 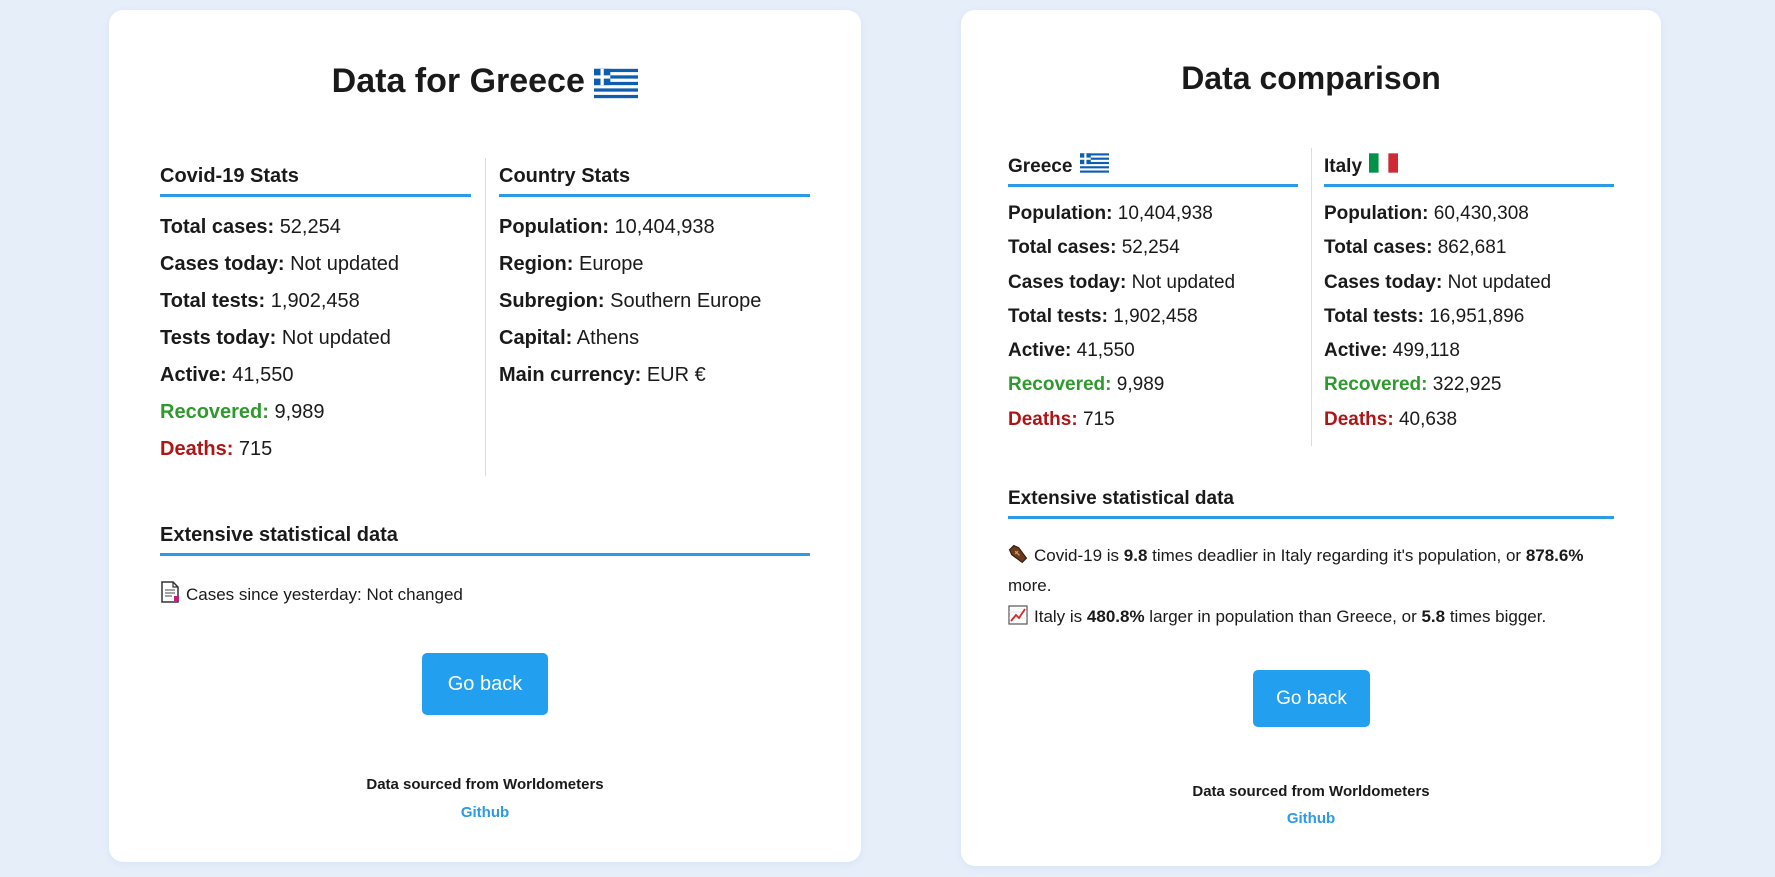 I want to click on stat-region: Region: Europe, so click(x=571, y=264).